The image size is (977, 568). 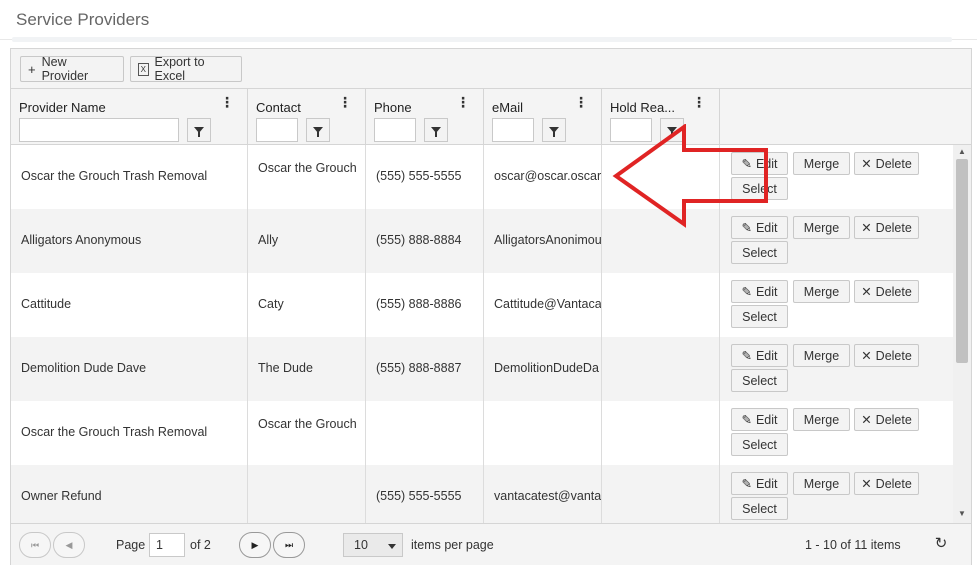 I want to click on hold-reason-filter-input, so click(x=631, y=130).